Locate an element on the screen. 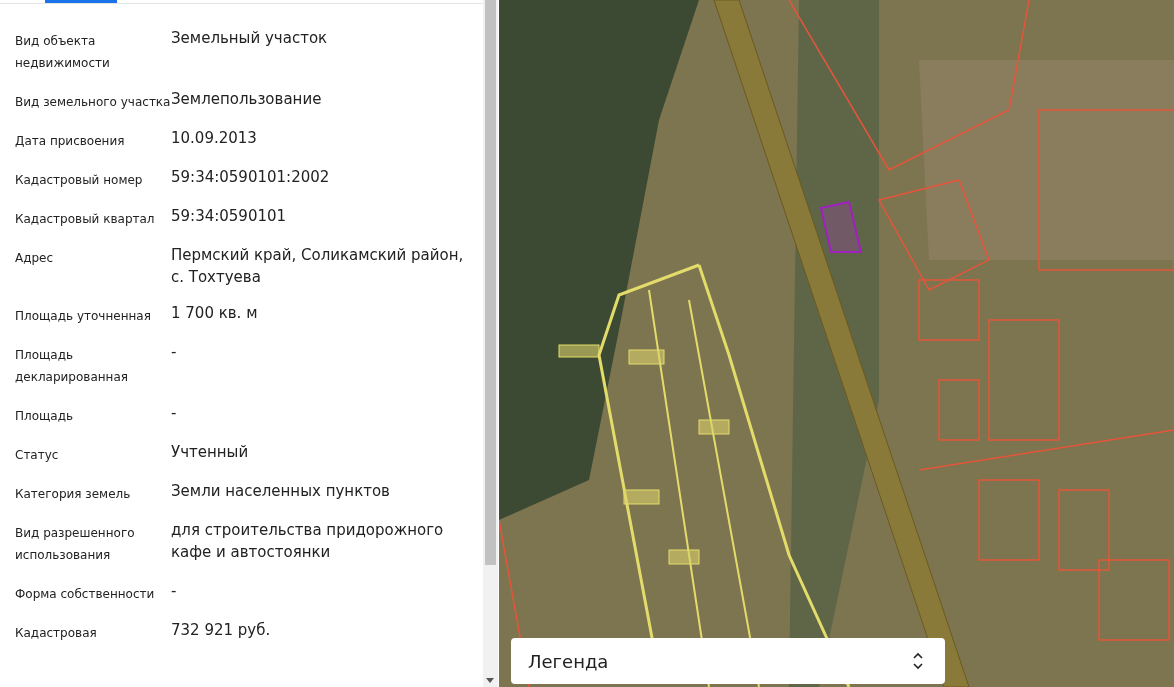 This screenshot has height=687, width=1174. property-value: 1 700 кв. м is located at coordinates (215, 313).